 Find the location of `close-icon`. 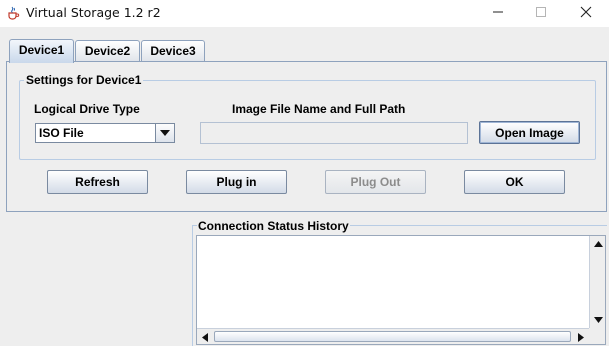

close-icon is located at coordinates (586, 13).